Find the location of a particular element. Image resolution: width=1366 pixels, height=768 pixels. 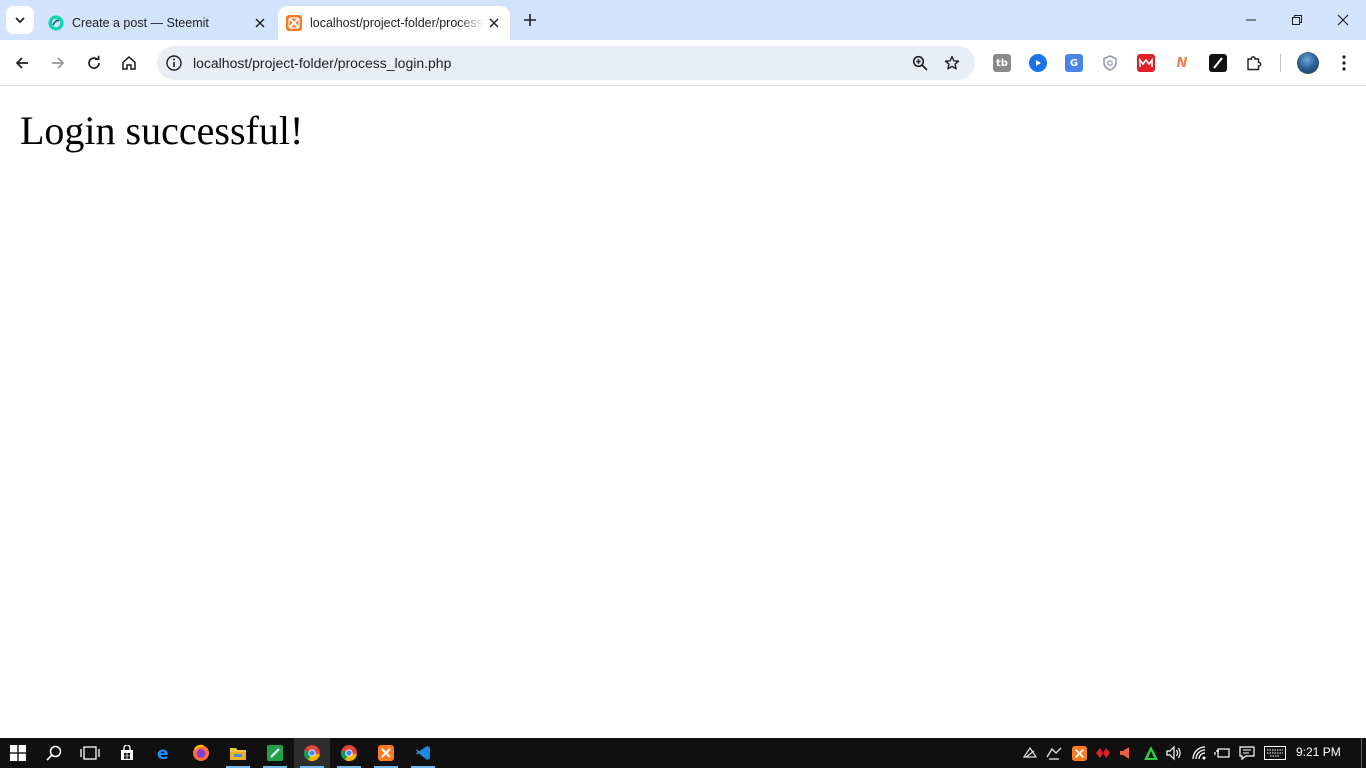

steemit-icon is located at coordinates (56, 23).